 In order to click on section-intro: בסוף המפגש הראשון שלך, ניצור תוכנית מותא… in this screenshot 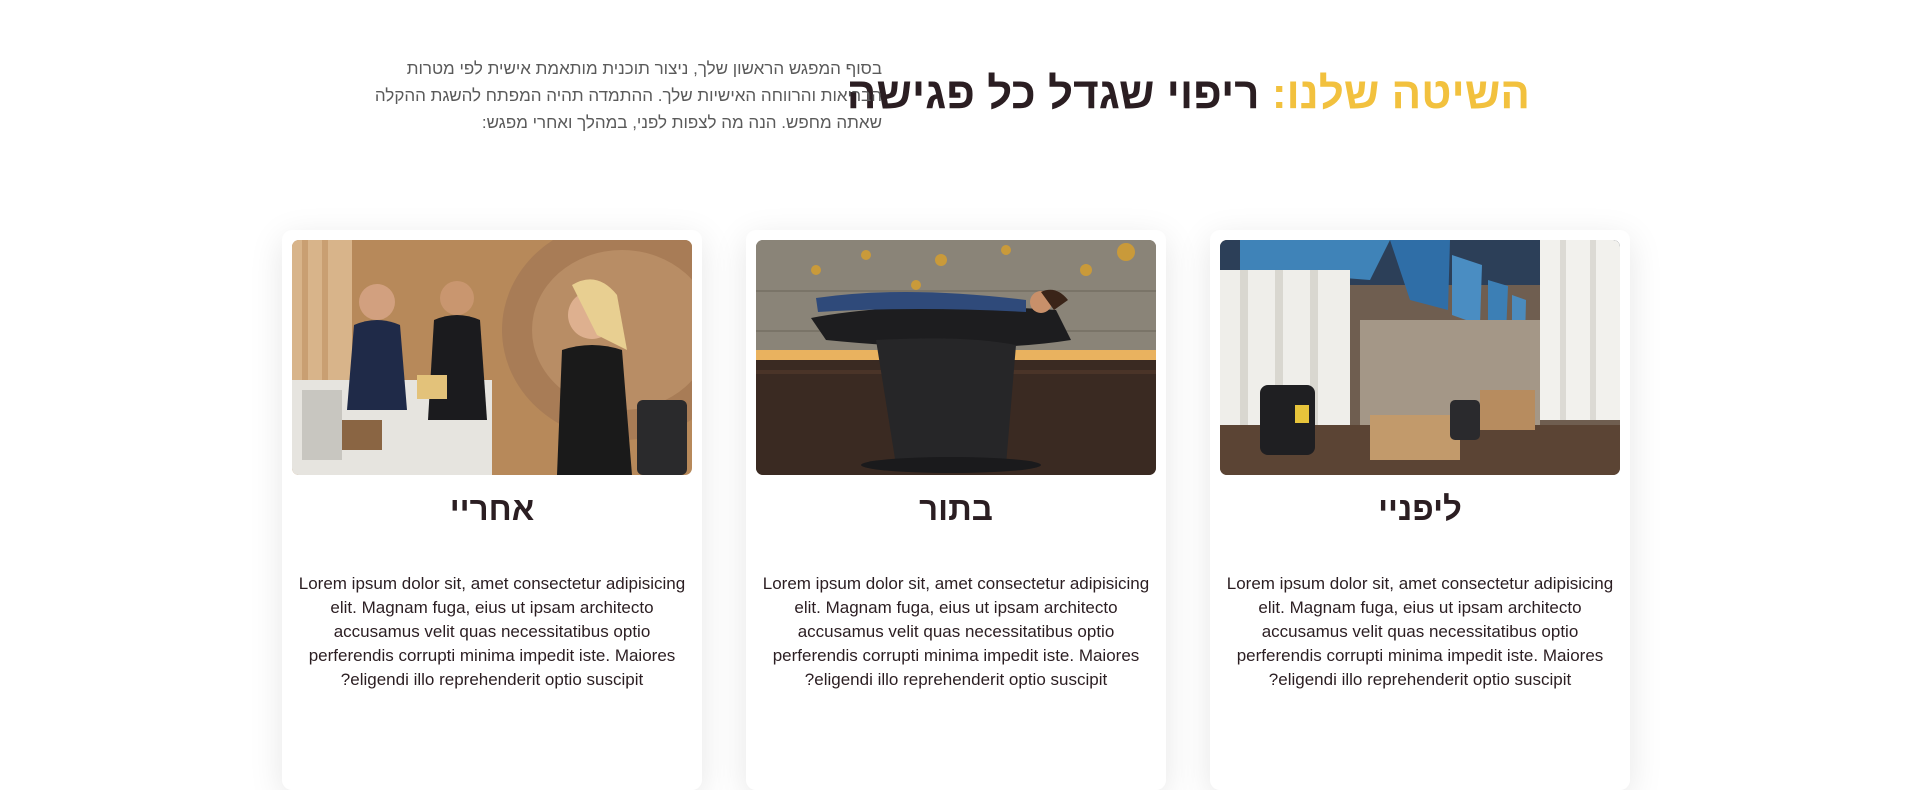, I will do `click(628, 95)`.